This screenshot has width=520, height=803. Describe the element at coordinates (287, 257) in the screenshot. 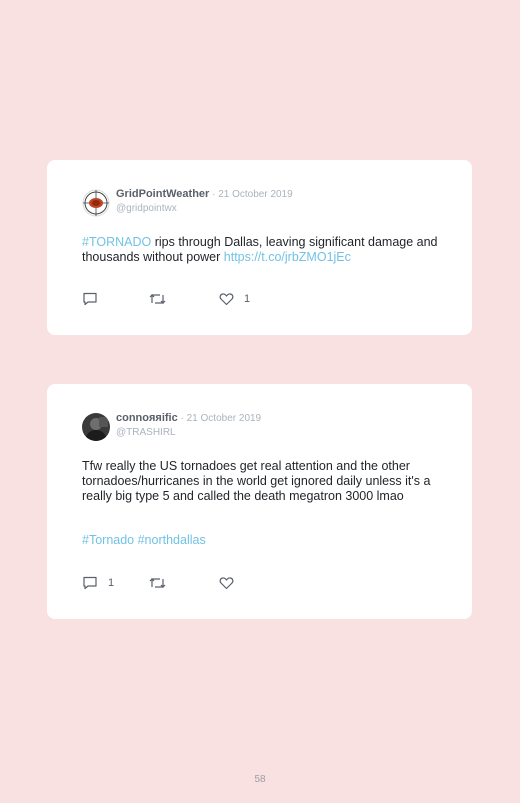

I see `url-link: https://t.co/jrbZMO1jEc` at that location.